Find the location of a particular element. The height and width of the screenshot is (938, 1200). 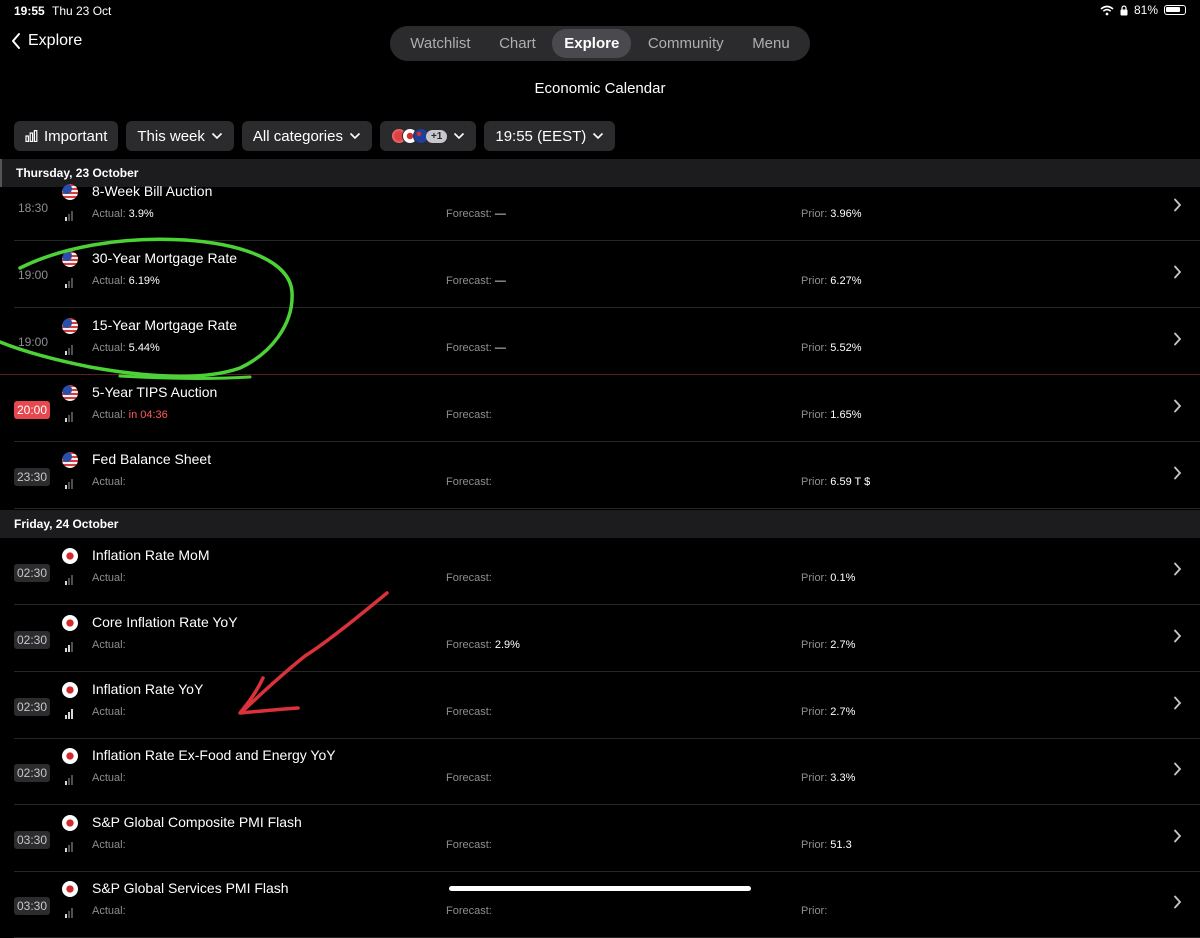

event-prior: Prior: 51.3 is located at coordinates (826, 845).